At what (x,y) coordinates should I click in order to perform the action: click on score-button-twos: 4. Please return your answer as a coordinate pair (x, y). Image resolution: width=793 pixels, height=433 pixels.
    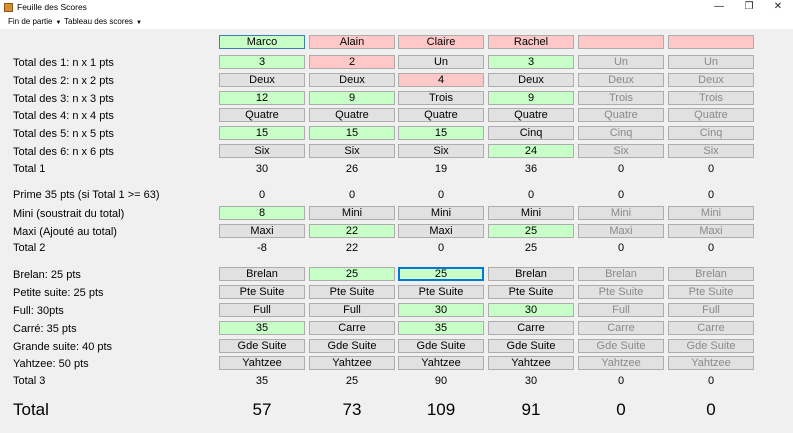
    Looking at the image, I should click on (441, 80).